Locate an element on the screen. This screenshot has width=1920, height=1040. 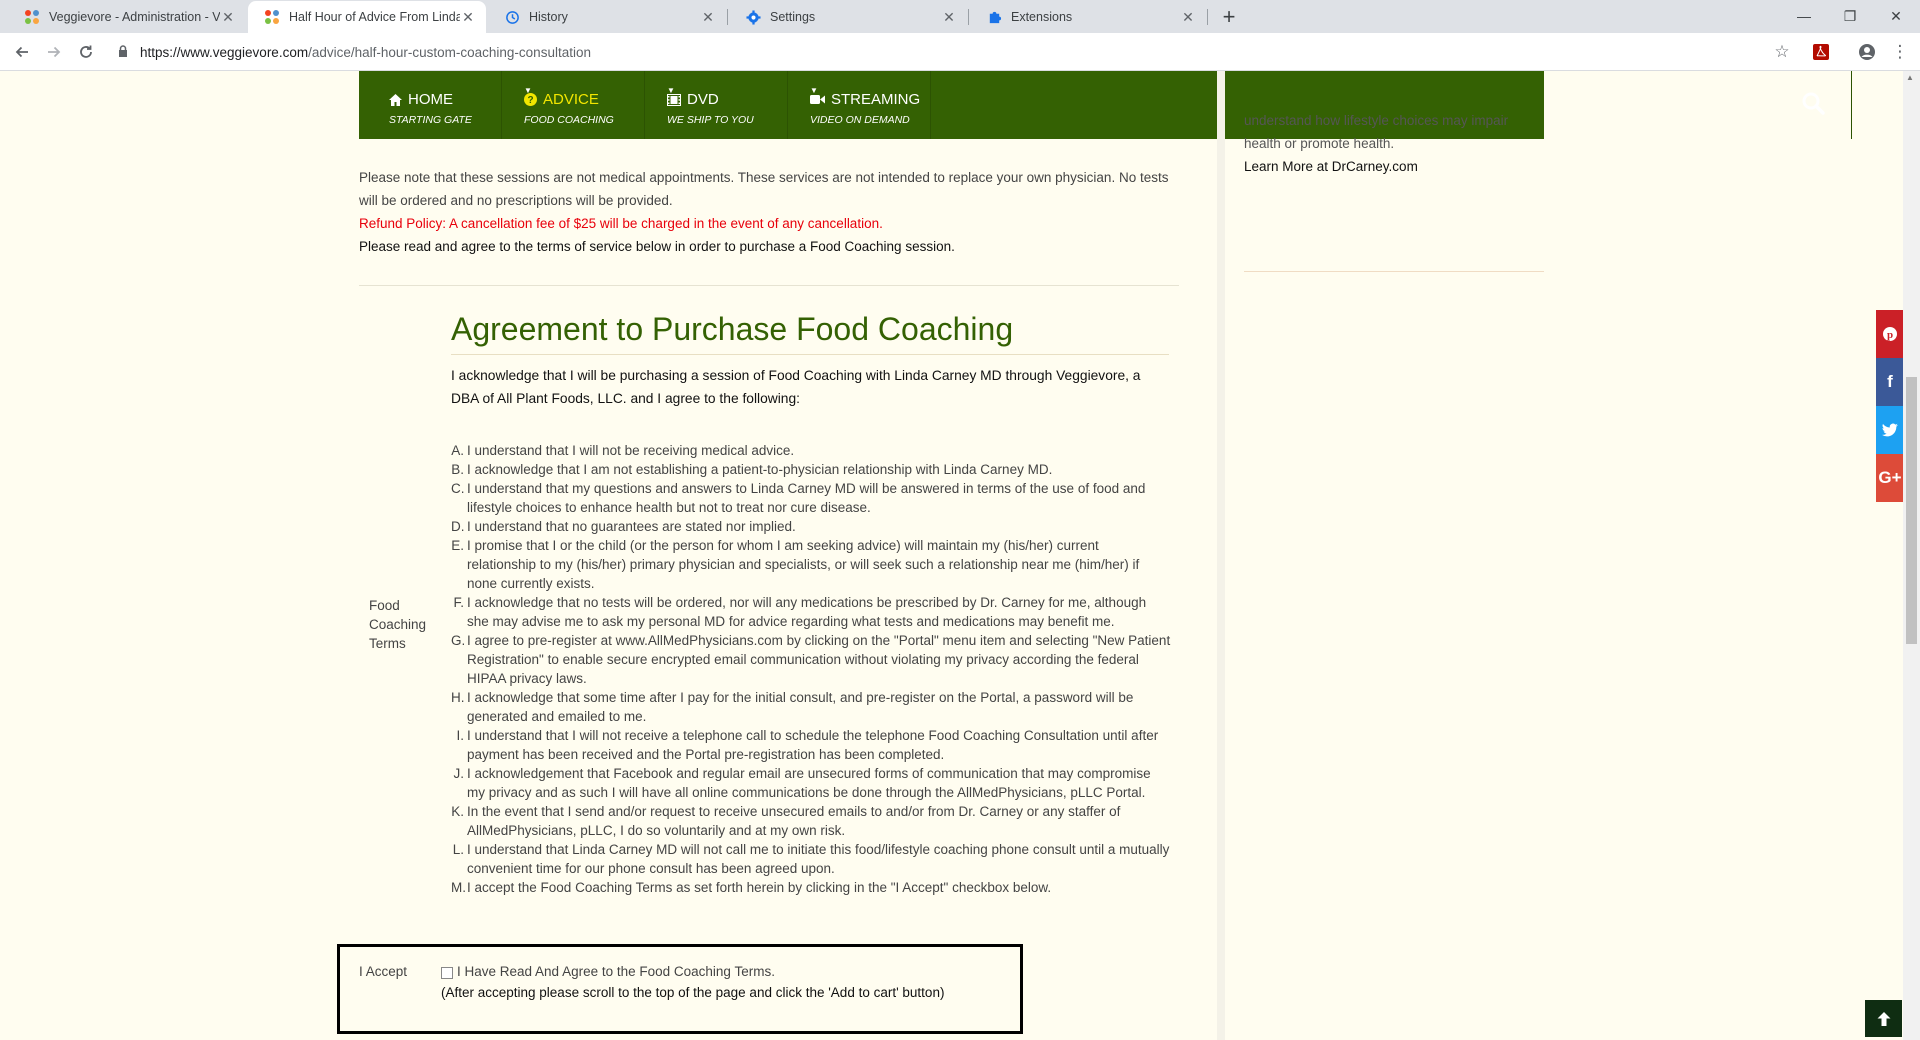
reload-icon is located at coordinates (86, 51).